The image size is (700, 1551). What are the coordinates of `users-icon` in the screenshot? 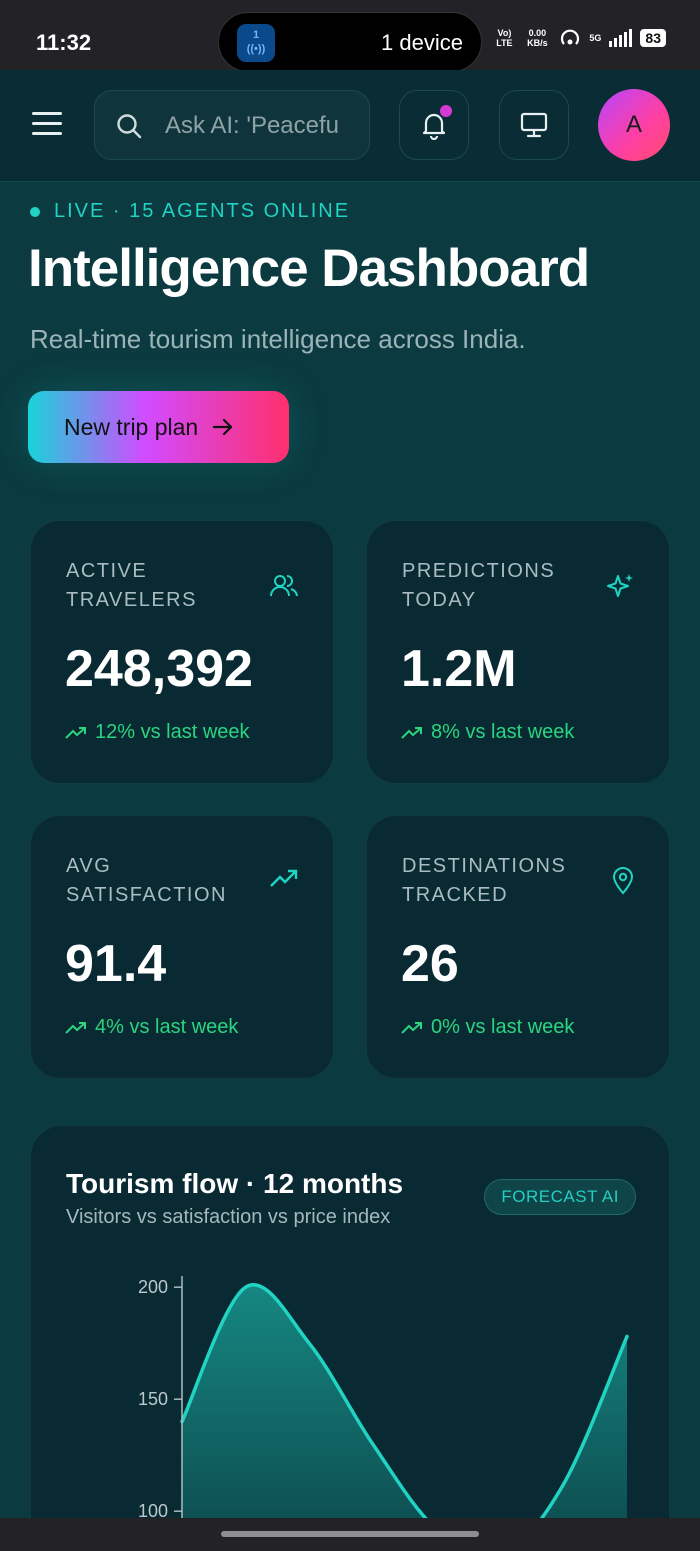 It's located at (284, 586).